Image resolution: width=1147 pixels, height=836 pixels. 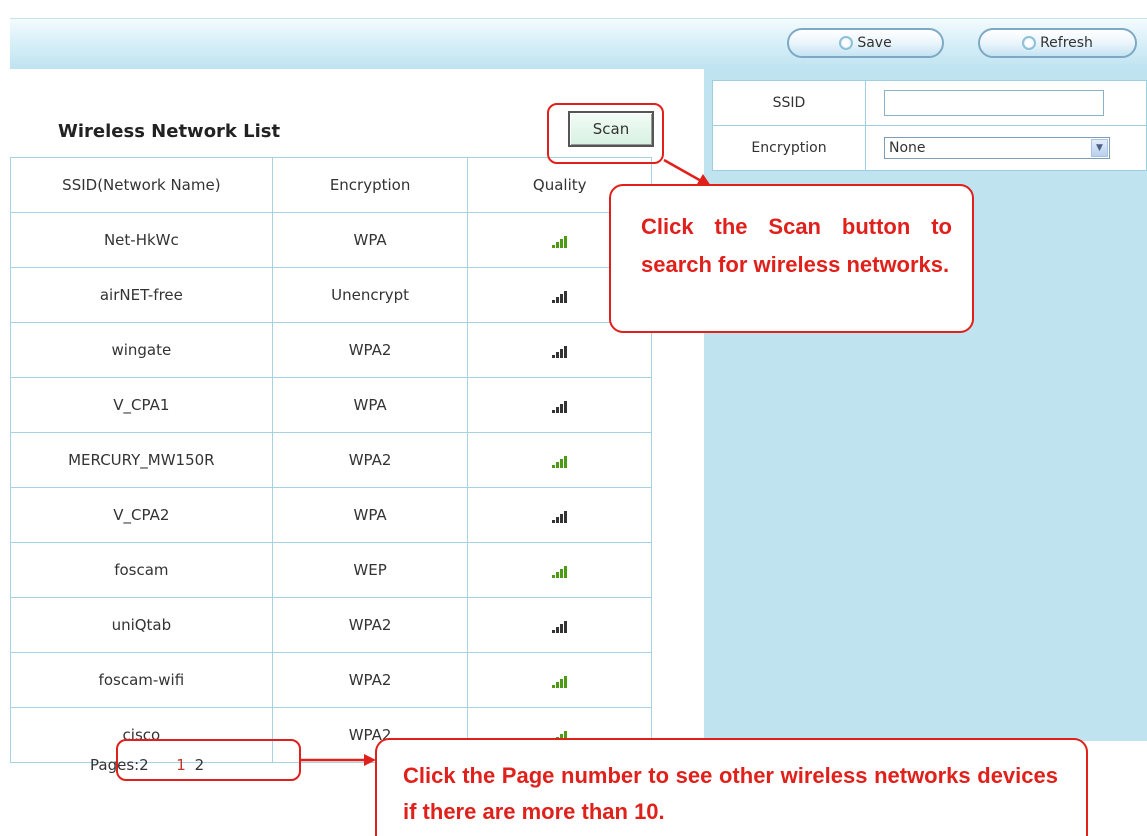 What do you see at coordinates (683, 171) in the screenshot?
I see `scan-arrow` at bounding box center [683, 171].